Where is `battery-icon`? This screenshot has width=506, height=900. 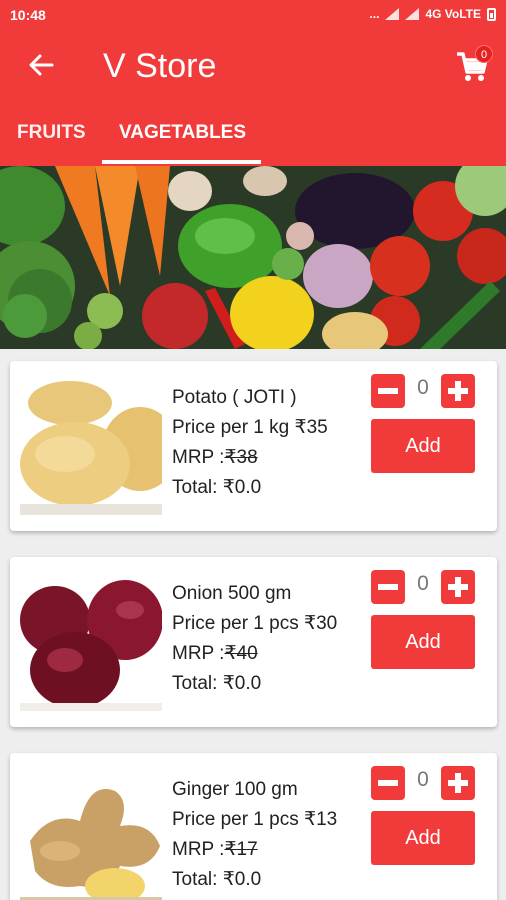 battery-icon is located at coordinates (491, 14).